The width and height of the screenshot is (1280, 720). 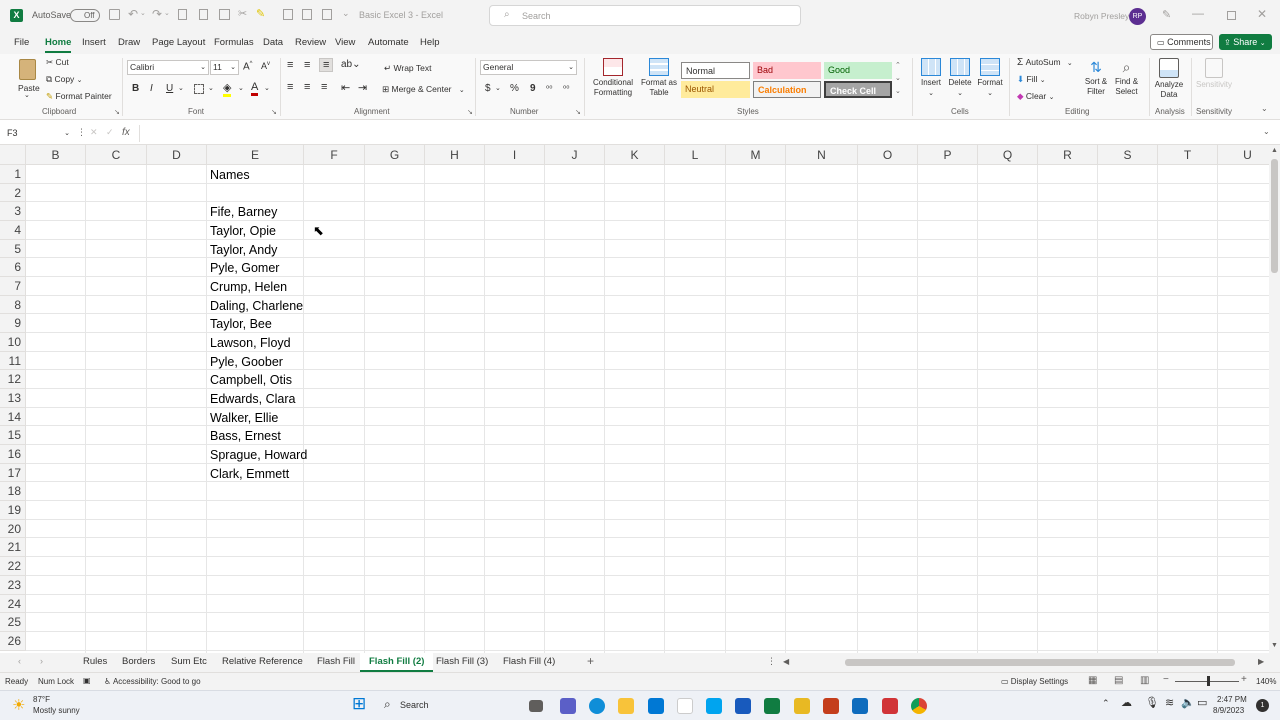 I want to click on name-cell: Daling, Charlene, so click(x=256, y=306).